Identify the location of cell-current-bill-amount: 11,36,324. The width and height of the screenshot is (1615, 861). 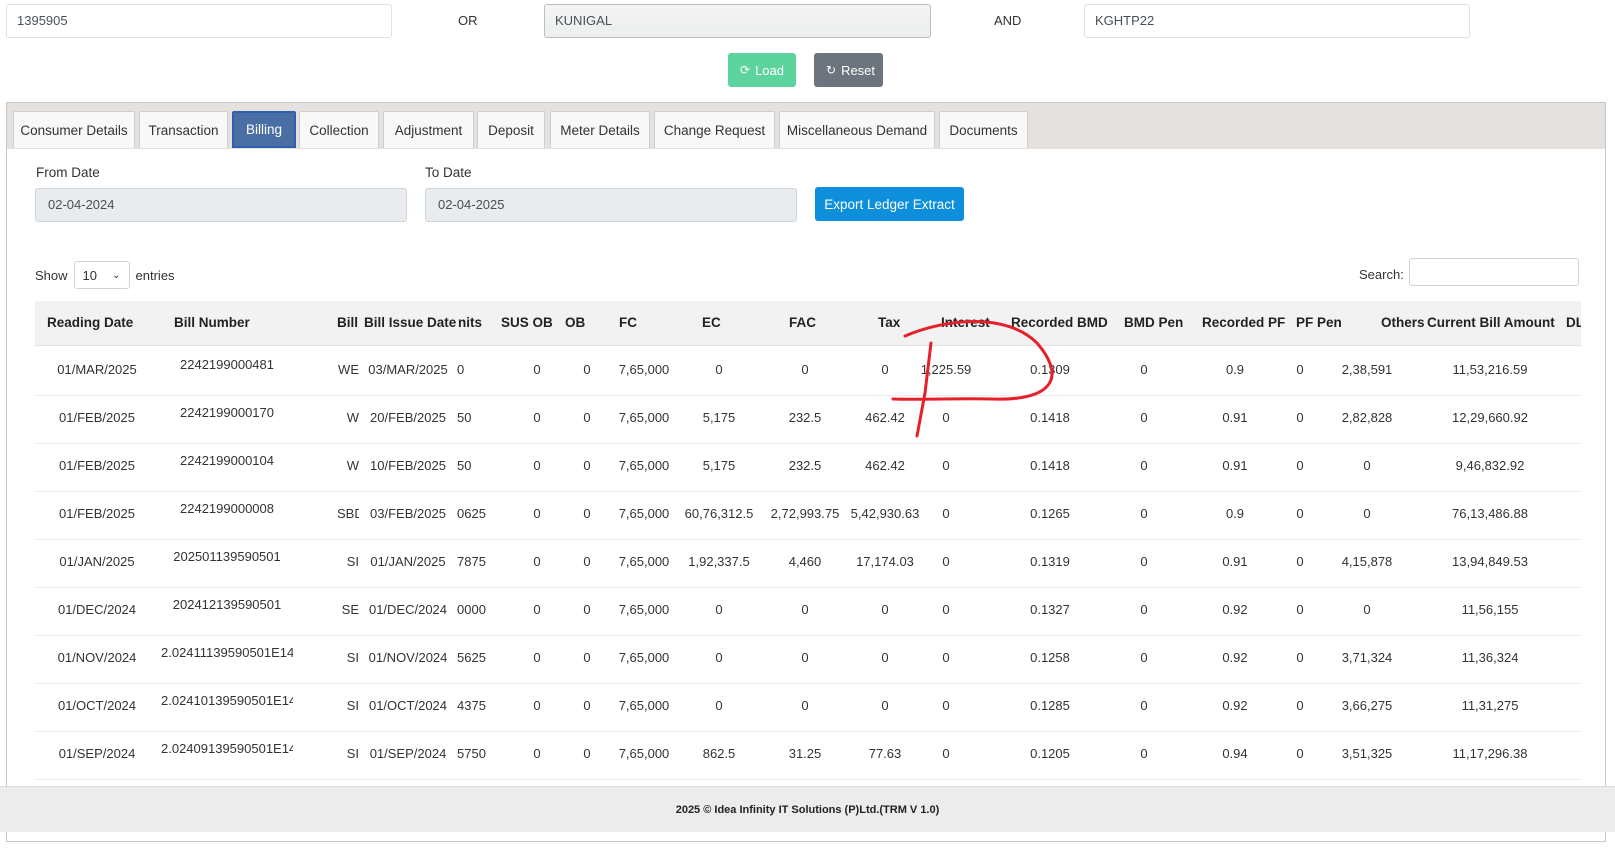
(1490, 657).